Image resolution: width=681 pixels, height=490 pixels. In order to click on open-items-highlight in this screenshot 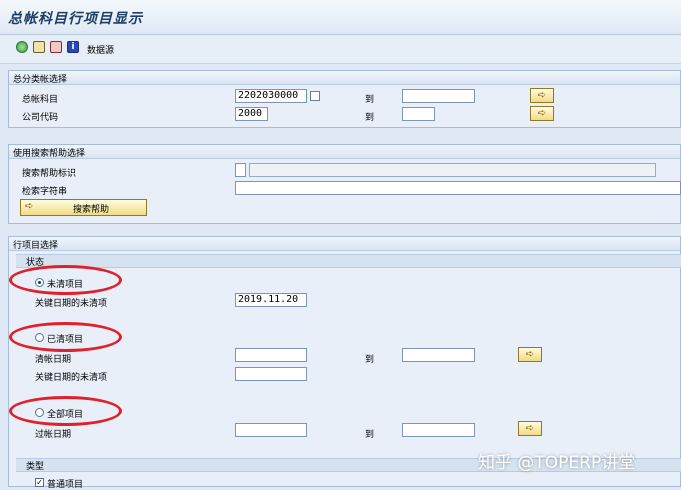, I will do `click(65, 280)`.